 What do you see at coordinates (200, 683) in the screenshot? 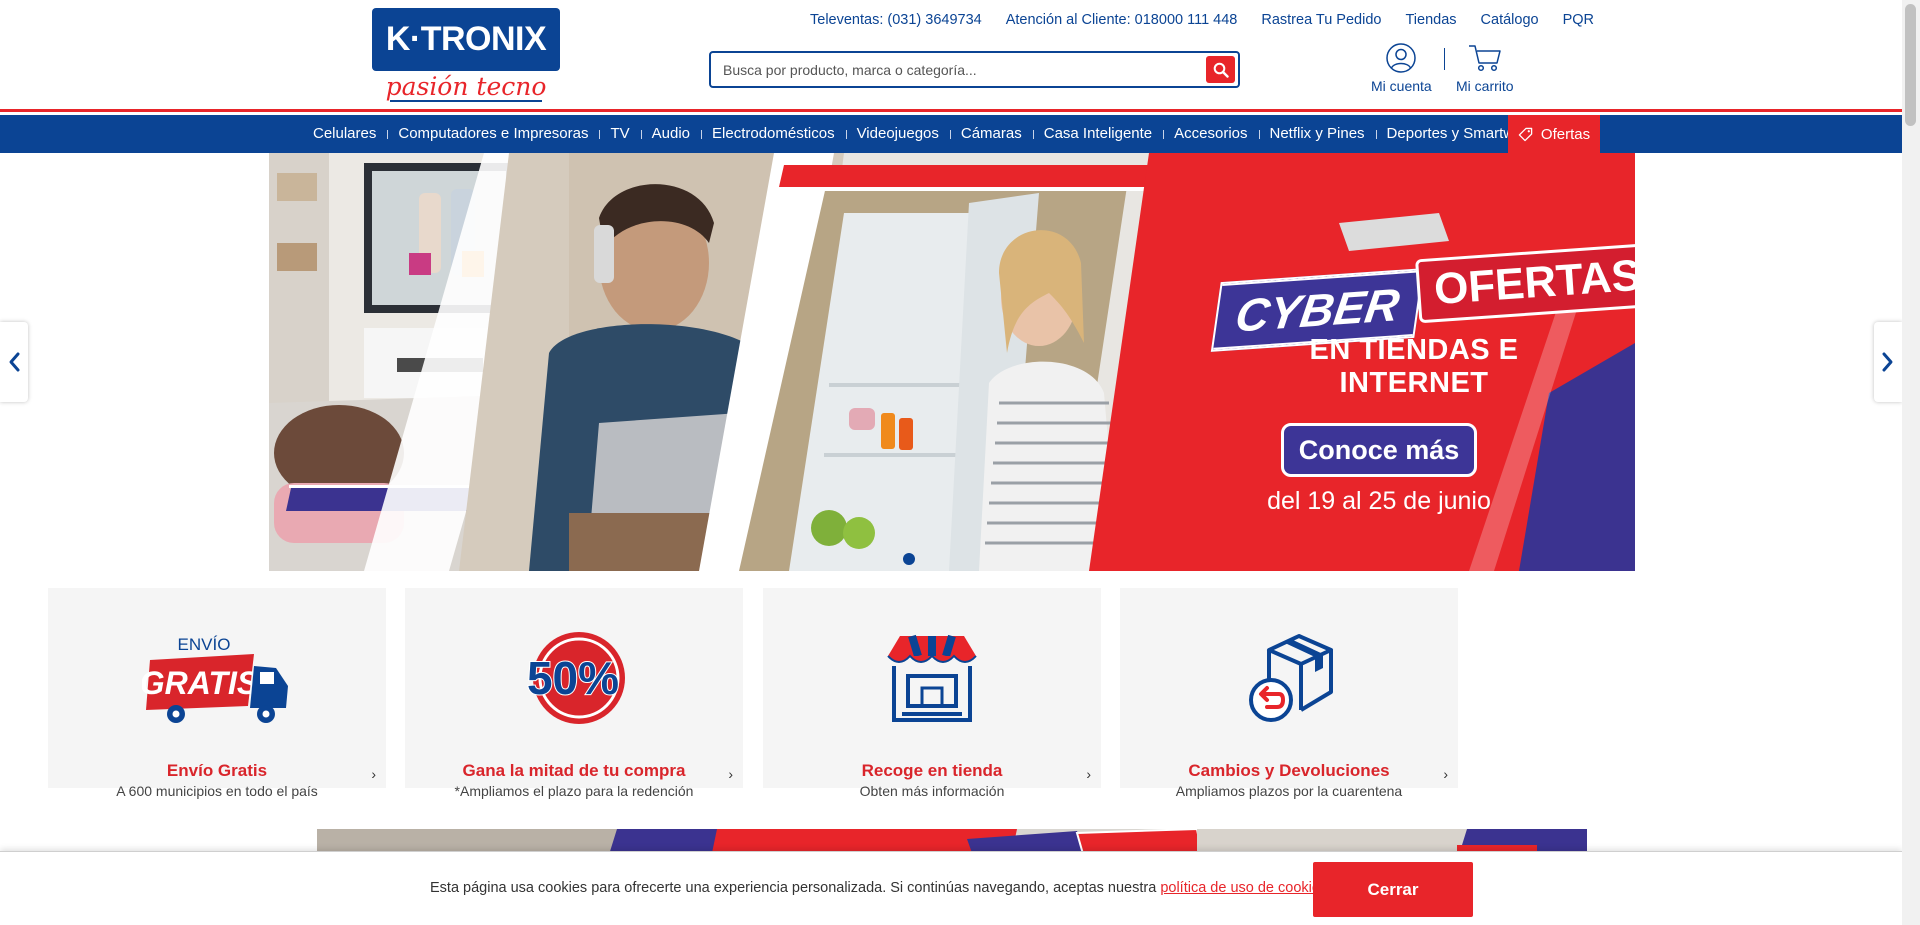
I see `badge-gratis: GRATIS` at bounding box center [200, 683].